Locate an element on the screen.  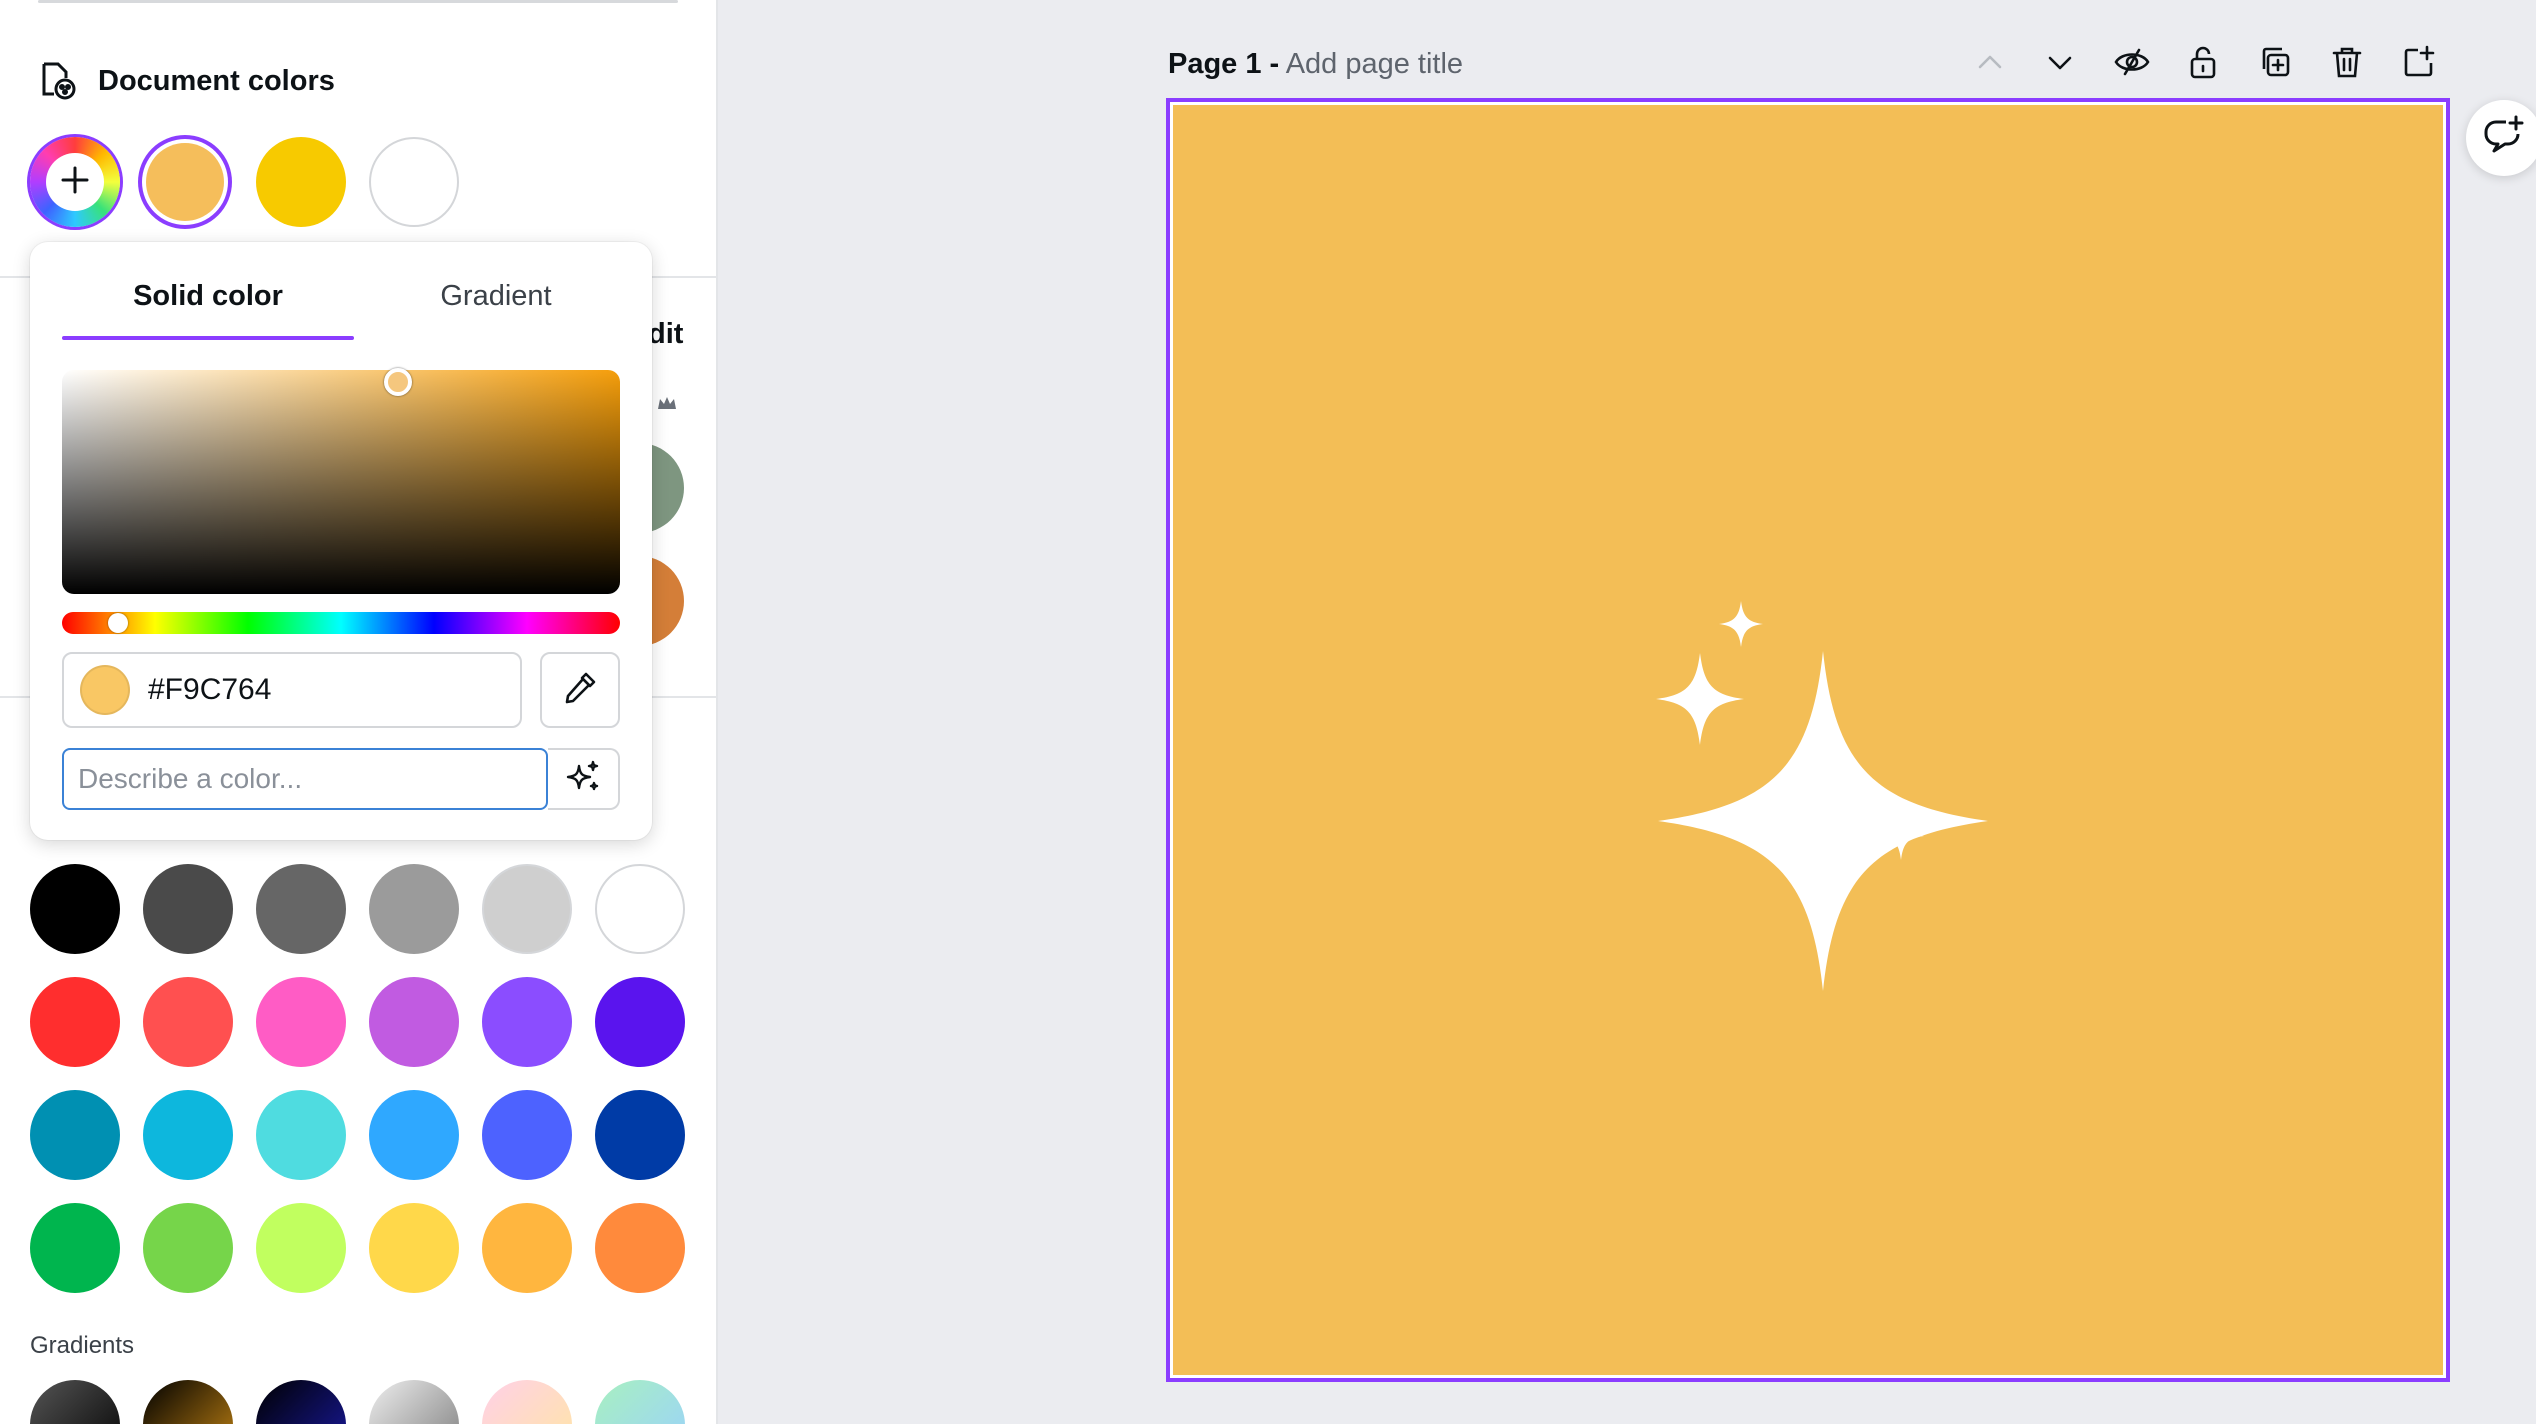
active-tab-indicator is located at coordinates (208, 338).